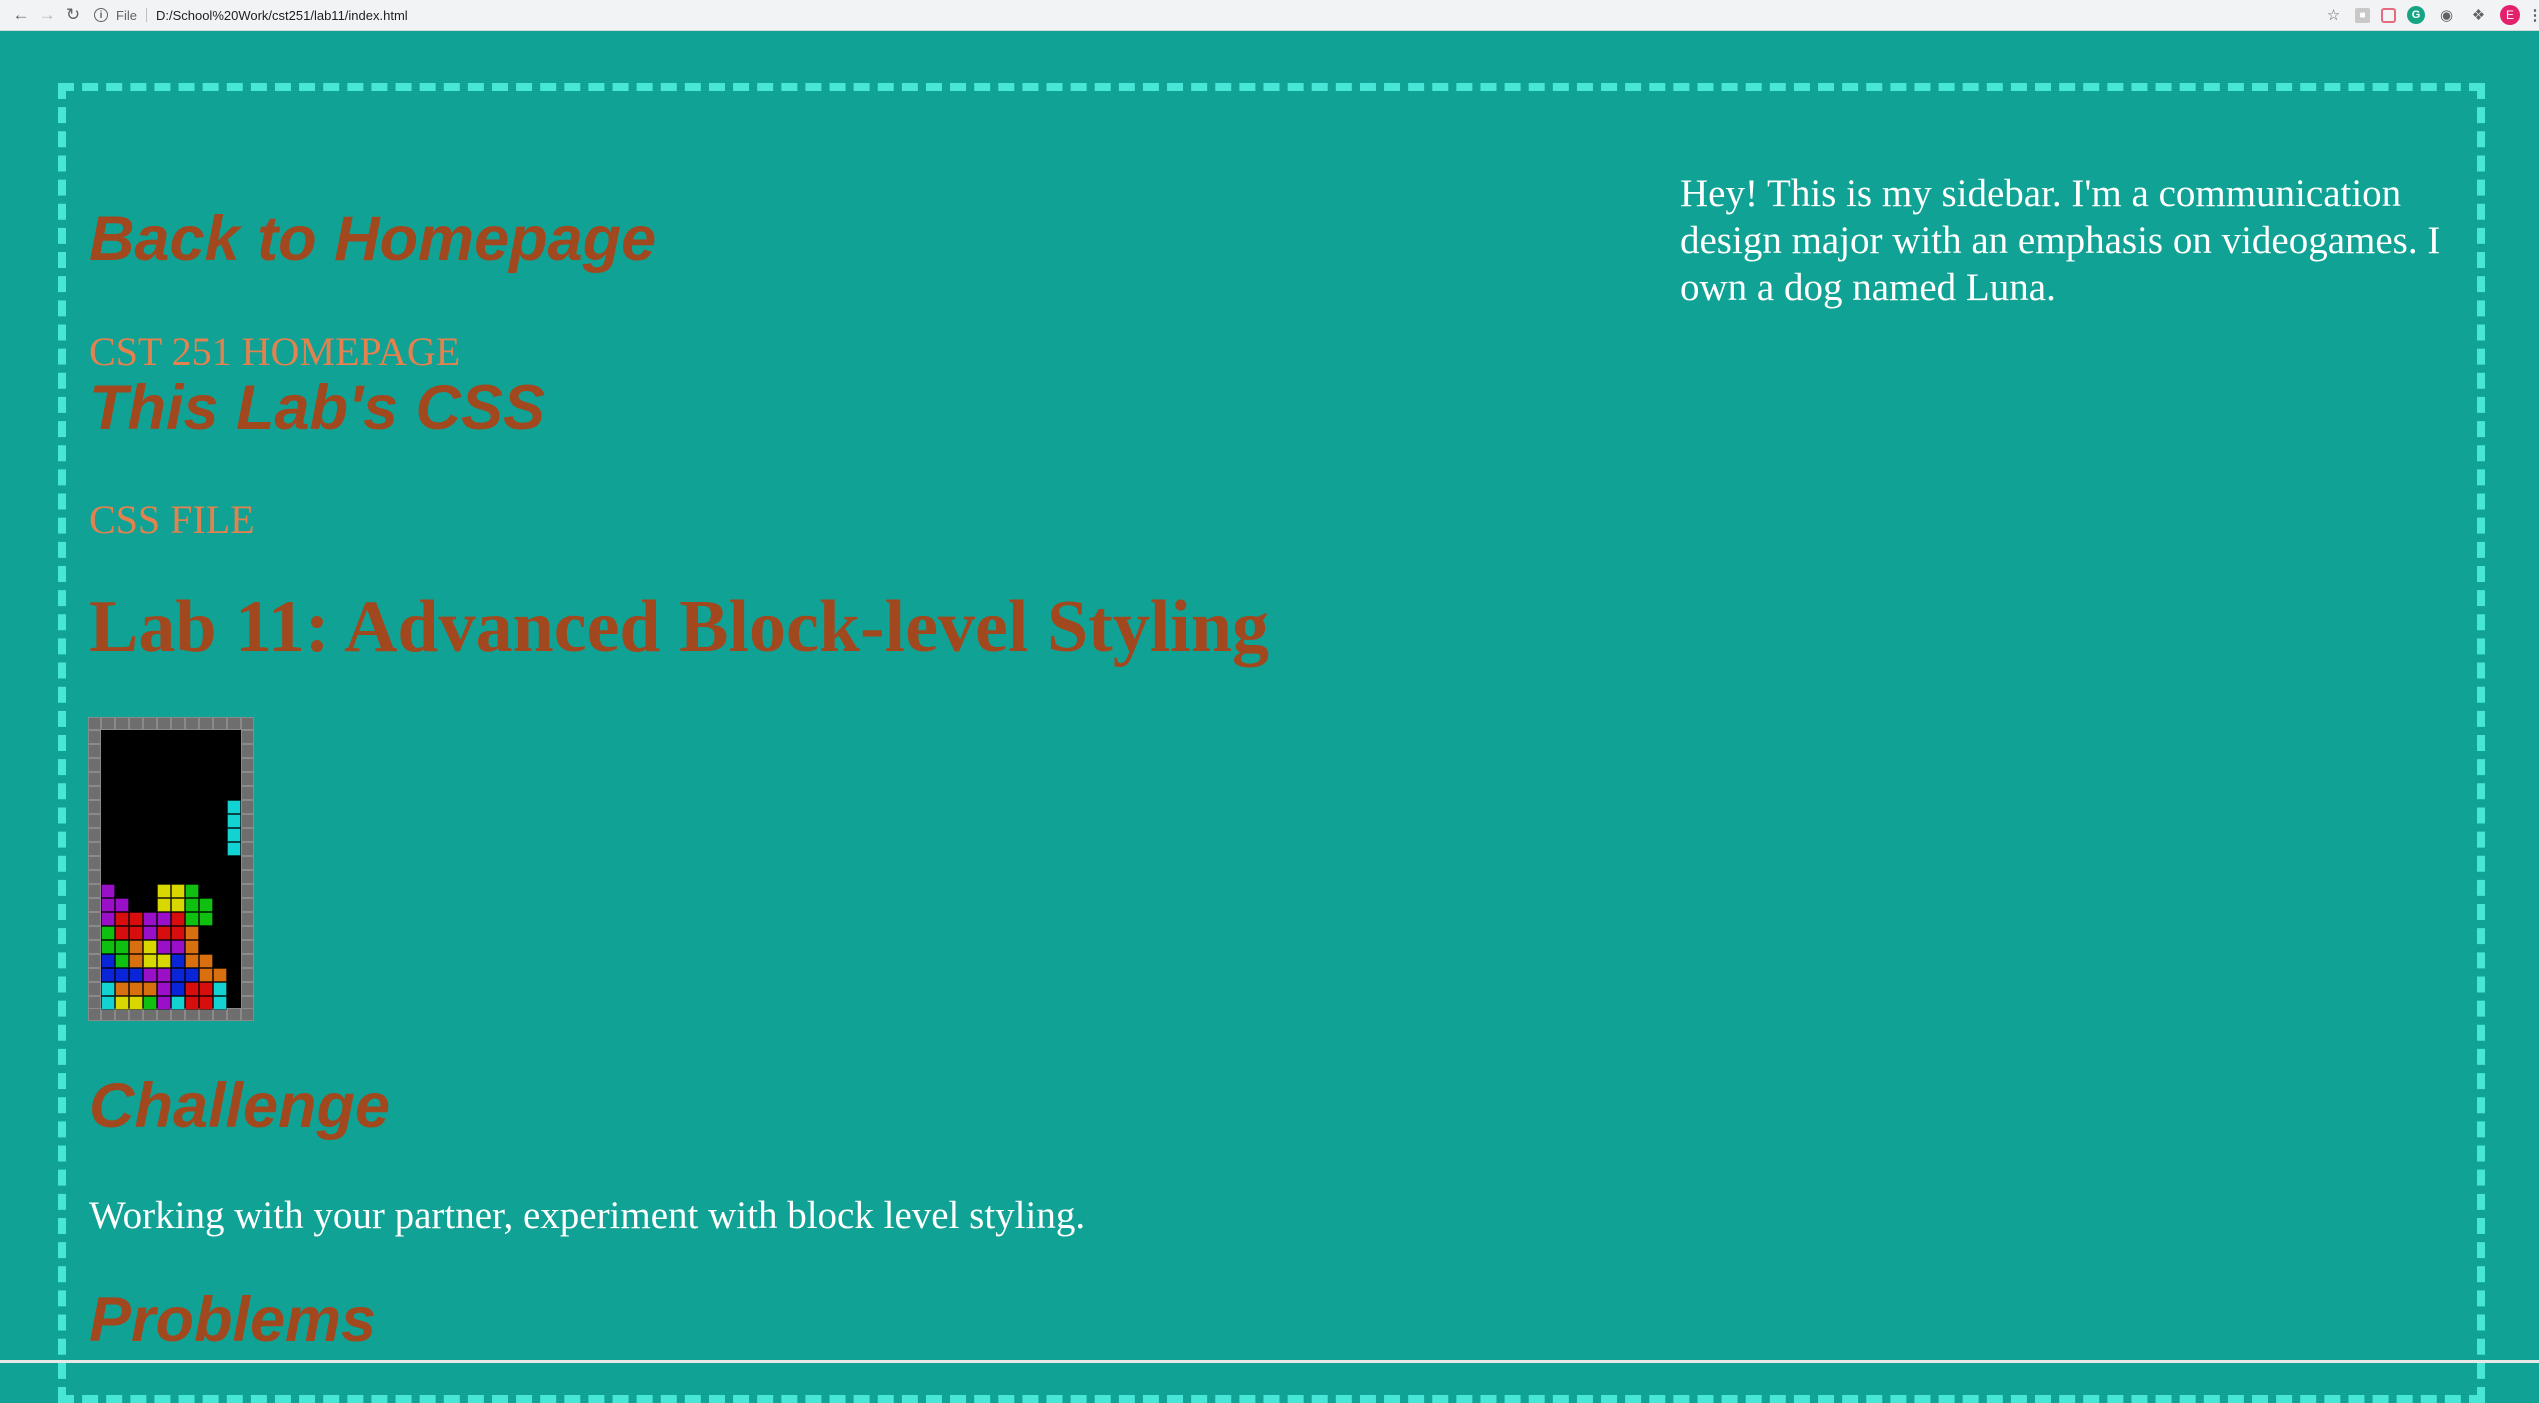  What do you see at coordinates (2388, 15) in the screenshot?
I see `extension-pink-icon` at bounding box center [2388, 15].